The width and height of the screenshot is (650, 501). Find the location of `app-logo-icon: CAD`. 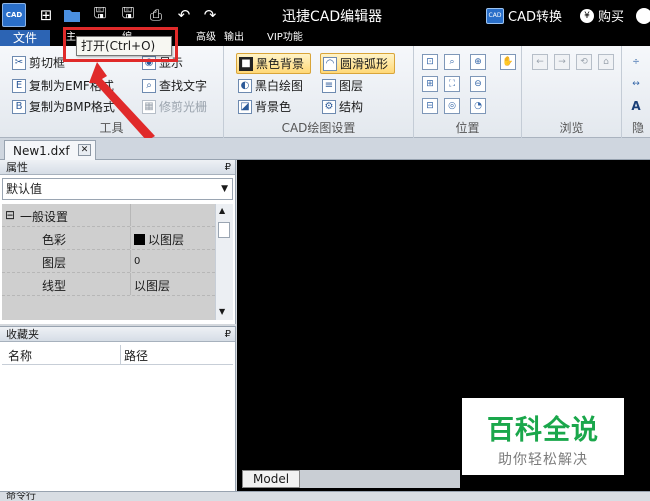

app-logo-icon: CAD is located at coordinates (14, 15).